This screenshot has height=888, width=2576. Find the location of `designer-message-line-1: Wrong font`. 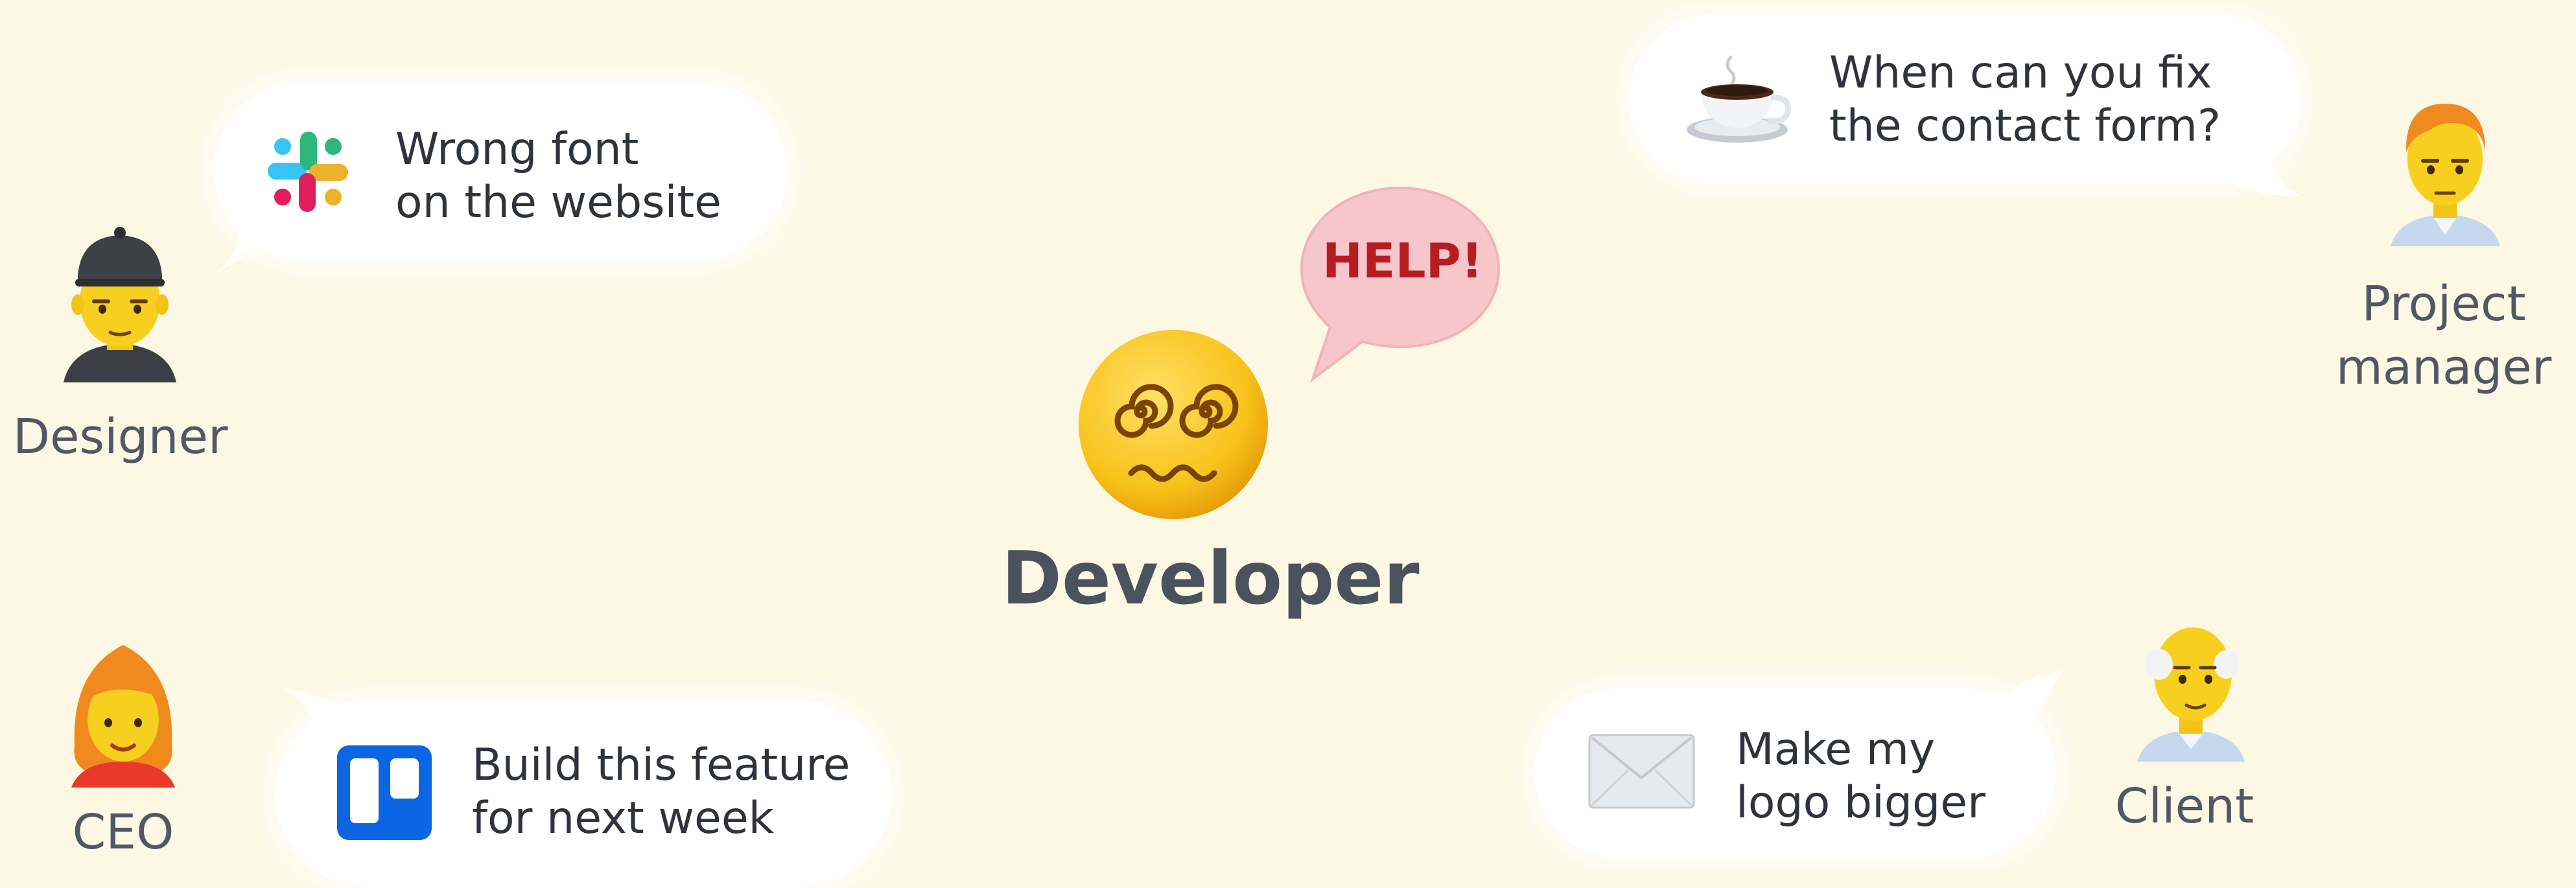

designer-message-line-1: Wrong font is located at coordinates (517, 149).